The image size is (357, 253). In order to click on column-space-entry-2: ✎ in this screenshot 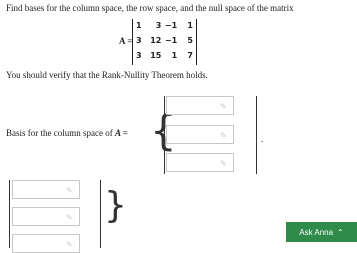, I will do `click(200, 134)`.